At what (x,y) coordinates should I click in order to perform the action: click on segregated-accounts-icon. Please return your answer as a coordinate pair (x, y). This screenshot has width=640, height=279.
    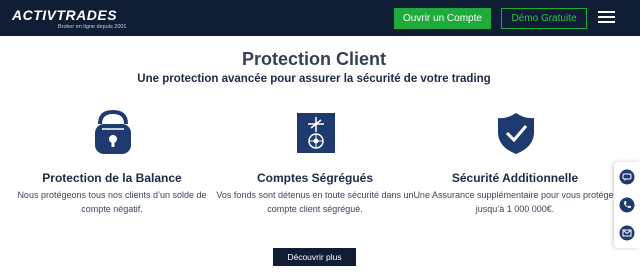
    Looking at the image, I should click on (316, 133).